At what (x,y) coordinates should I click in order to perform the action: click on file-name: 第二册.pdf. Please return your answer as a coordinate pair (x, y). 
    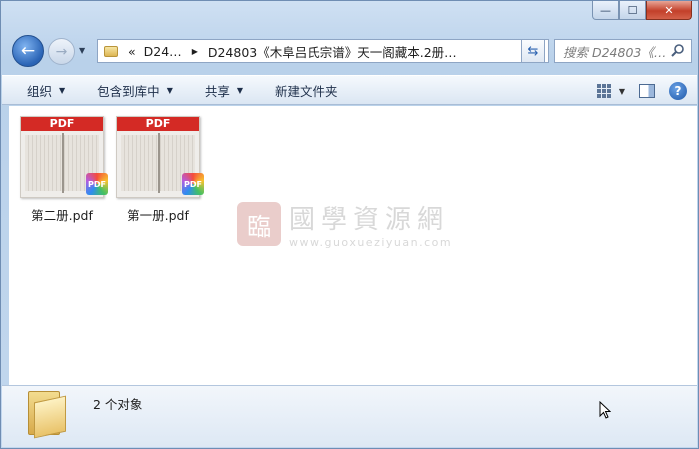
    Looking at the image, I should click on (62, 214).